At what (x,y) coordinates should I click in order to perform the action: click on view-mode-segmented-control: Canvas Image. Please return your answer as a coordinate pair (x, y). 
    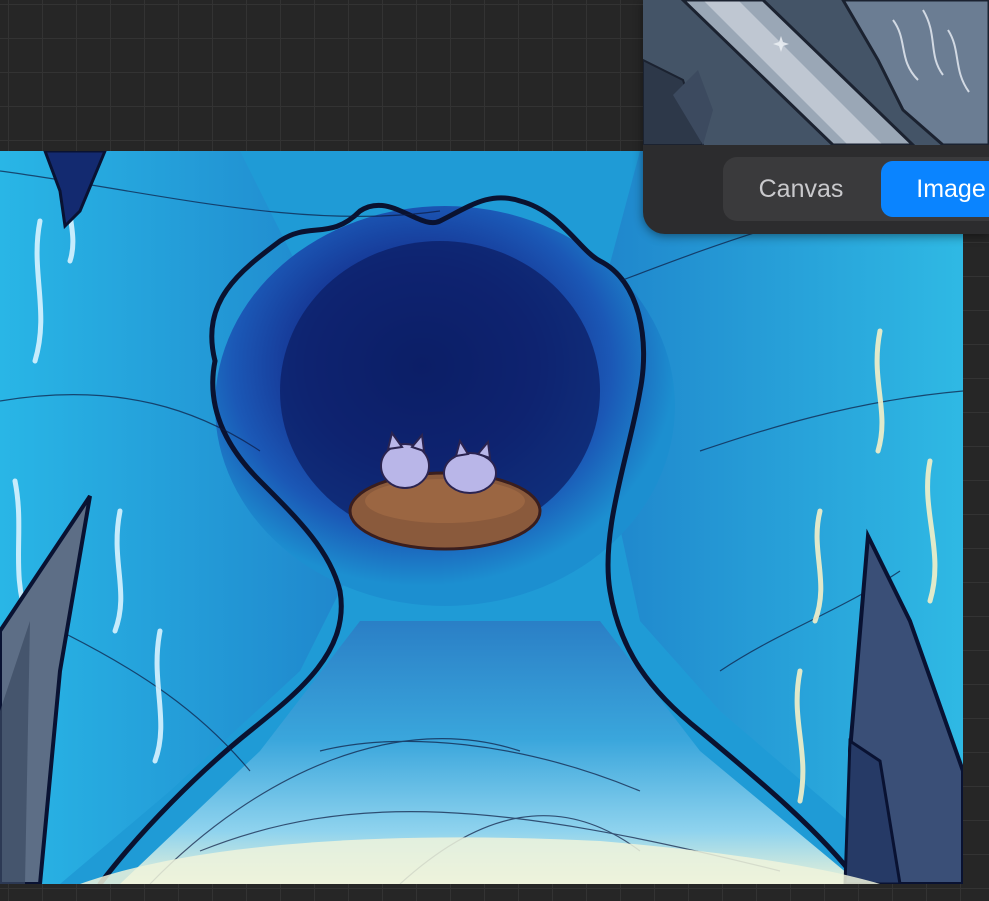
    Looking at the image, I should click on (856, 189).